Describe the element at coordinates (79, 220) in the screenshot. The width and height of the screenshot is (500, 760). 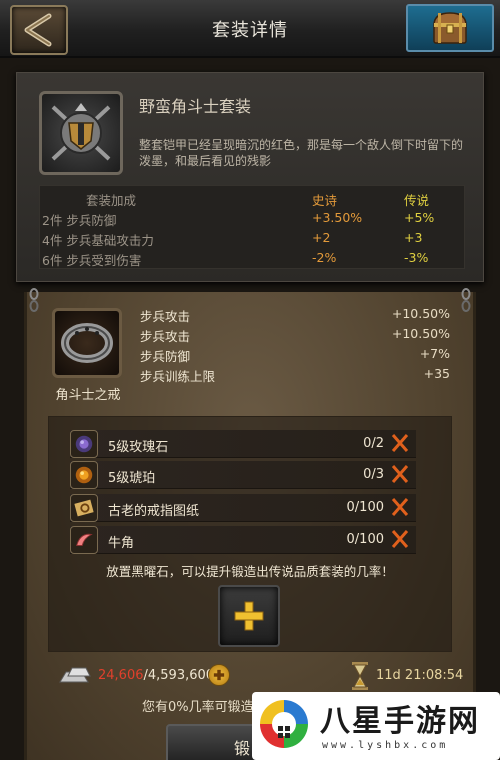
I see `bonus-label: 2件 步兵防御` at that location.